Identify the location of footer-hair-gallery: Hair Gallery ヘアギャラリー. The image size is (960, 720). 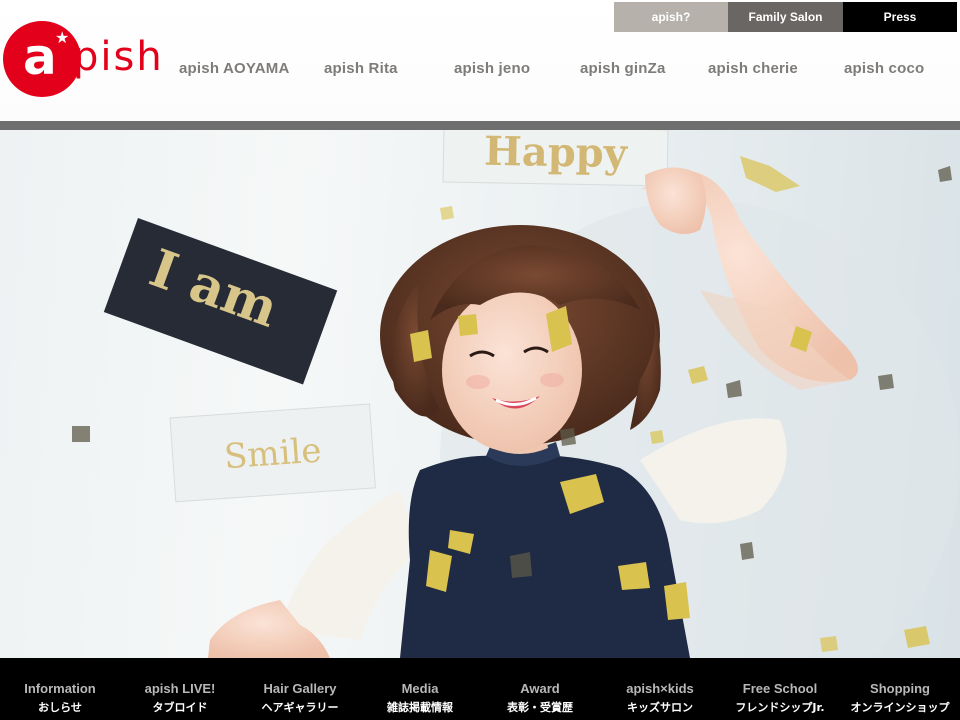
(300, 689).